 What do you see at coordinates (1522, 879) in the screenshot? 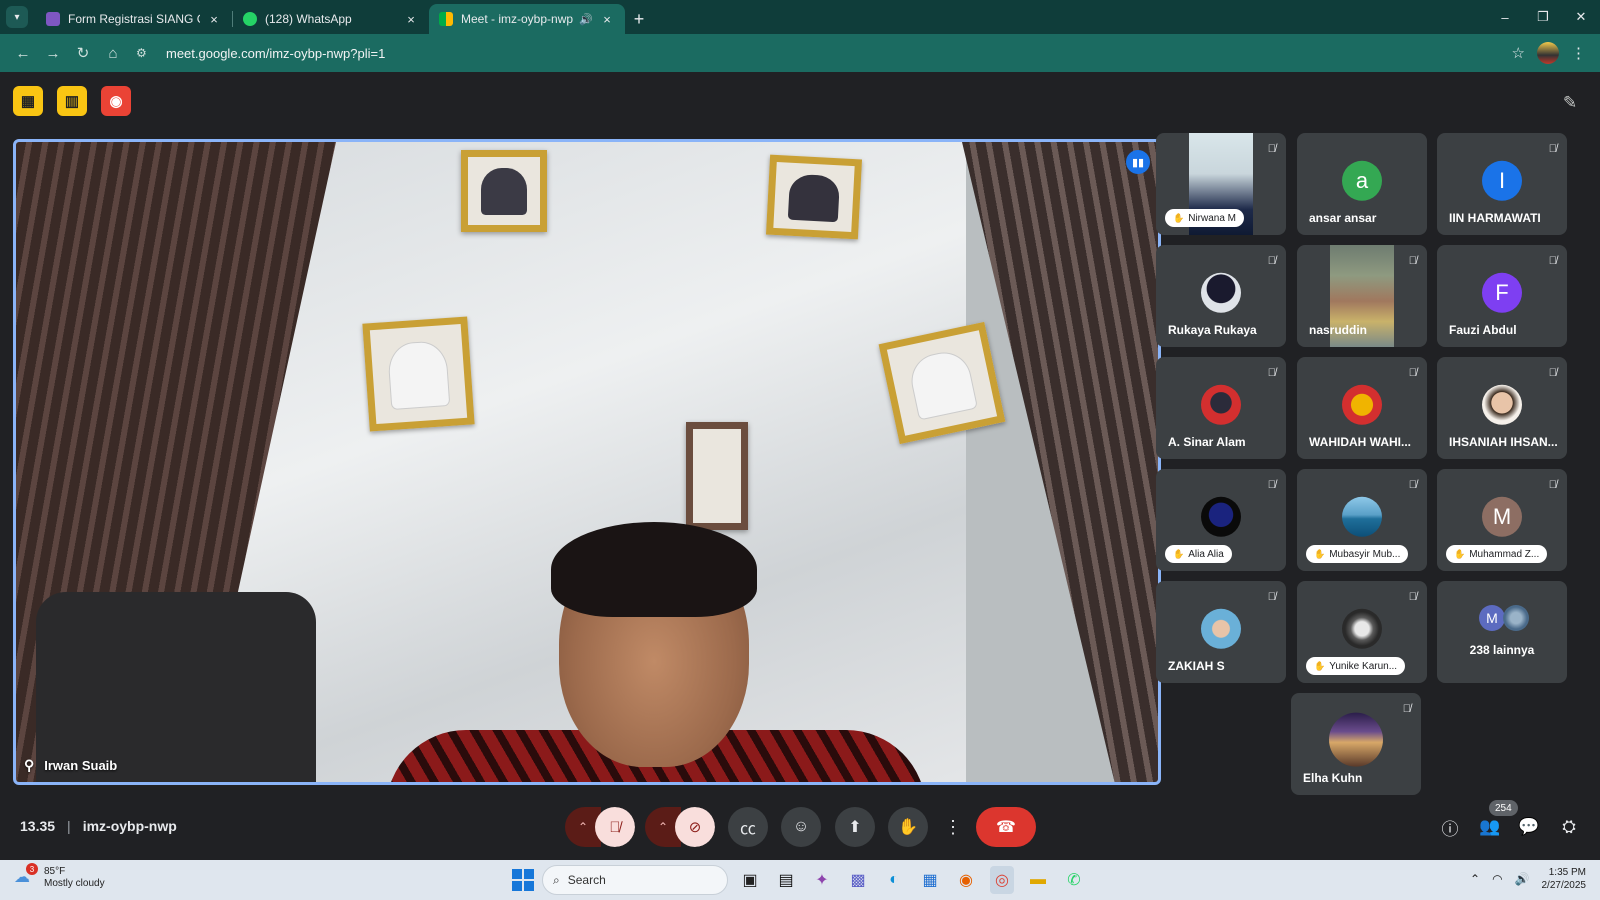
I see `volume-icon: 🔊` at bounding box center [1522, 879].